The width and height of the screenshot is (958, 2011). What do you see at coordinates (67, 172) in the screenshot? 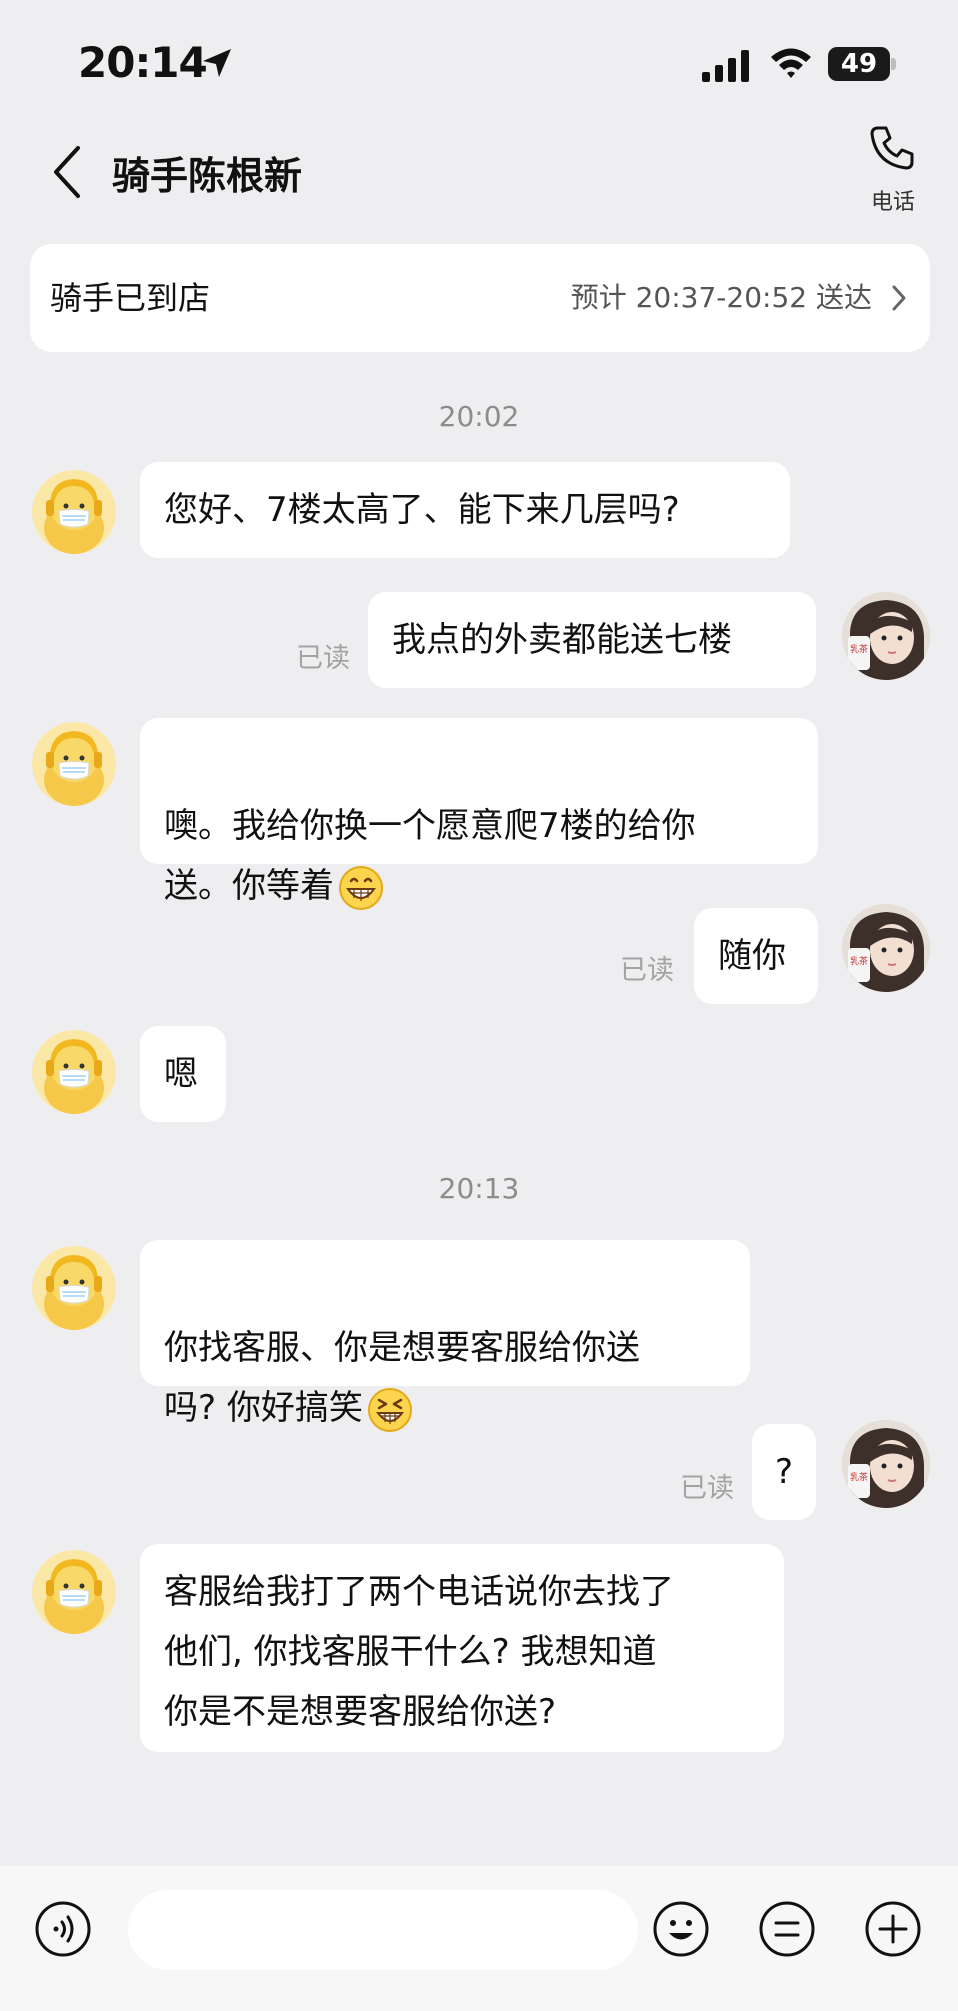
I see `back-arrow-icon` at bounding box center [67, 172].